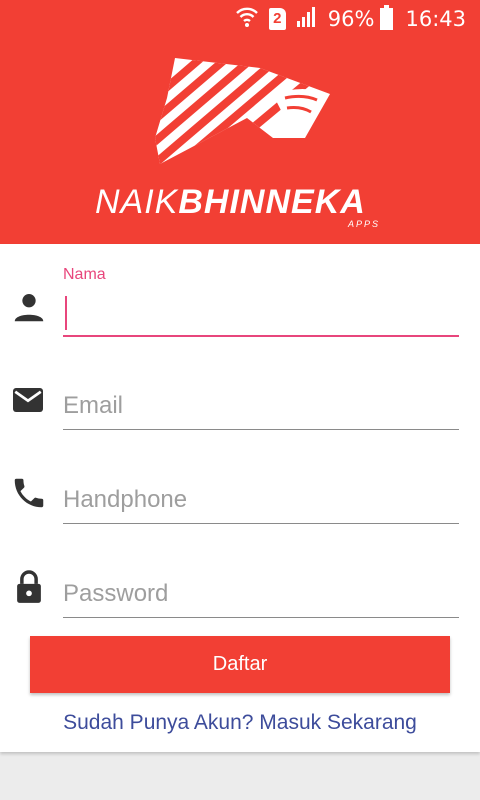  Describe the element at coordinates (240, 664) in the screenshot. I see `register-button: Daftar` at that location.